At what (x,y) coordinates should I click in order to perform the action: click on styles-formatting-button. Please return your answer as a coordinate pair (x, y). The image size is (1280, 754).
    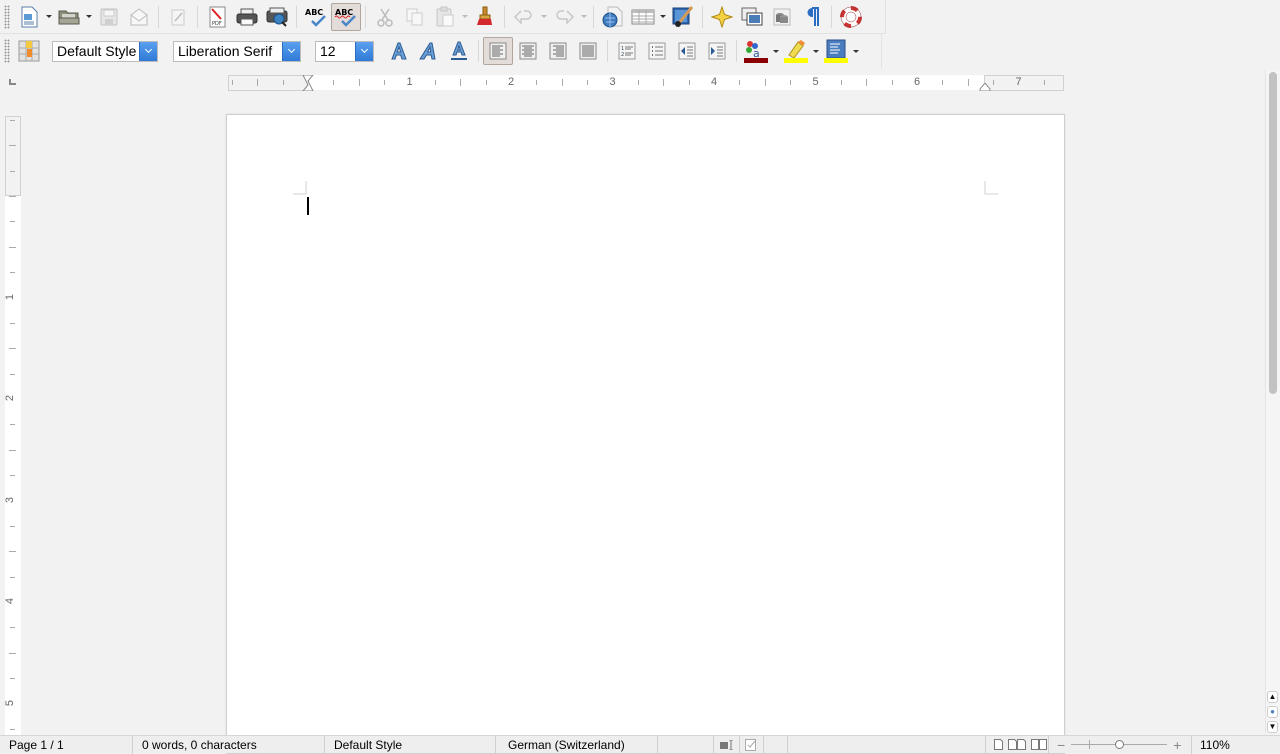
    Looking at the image, I should click on (29, 51).